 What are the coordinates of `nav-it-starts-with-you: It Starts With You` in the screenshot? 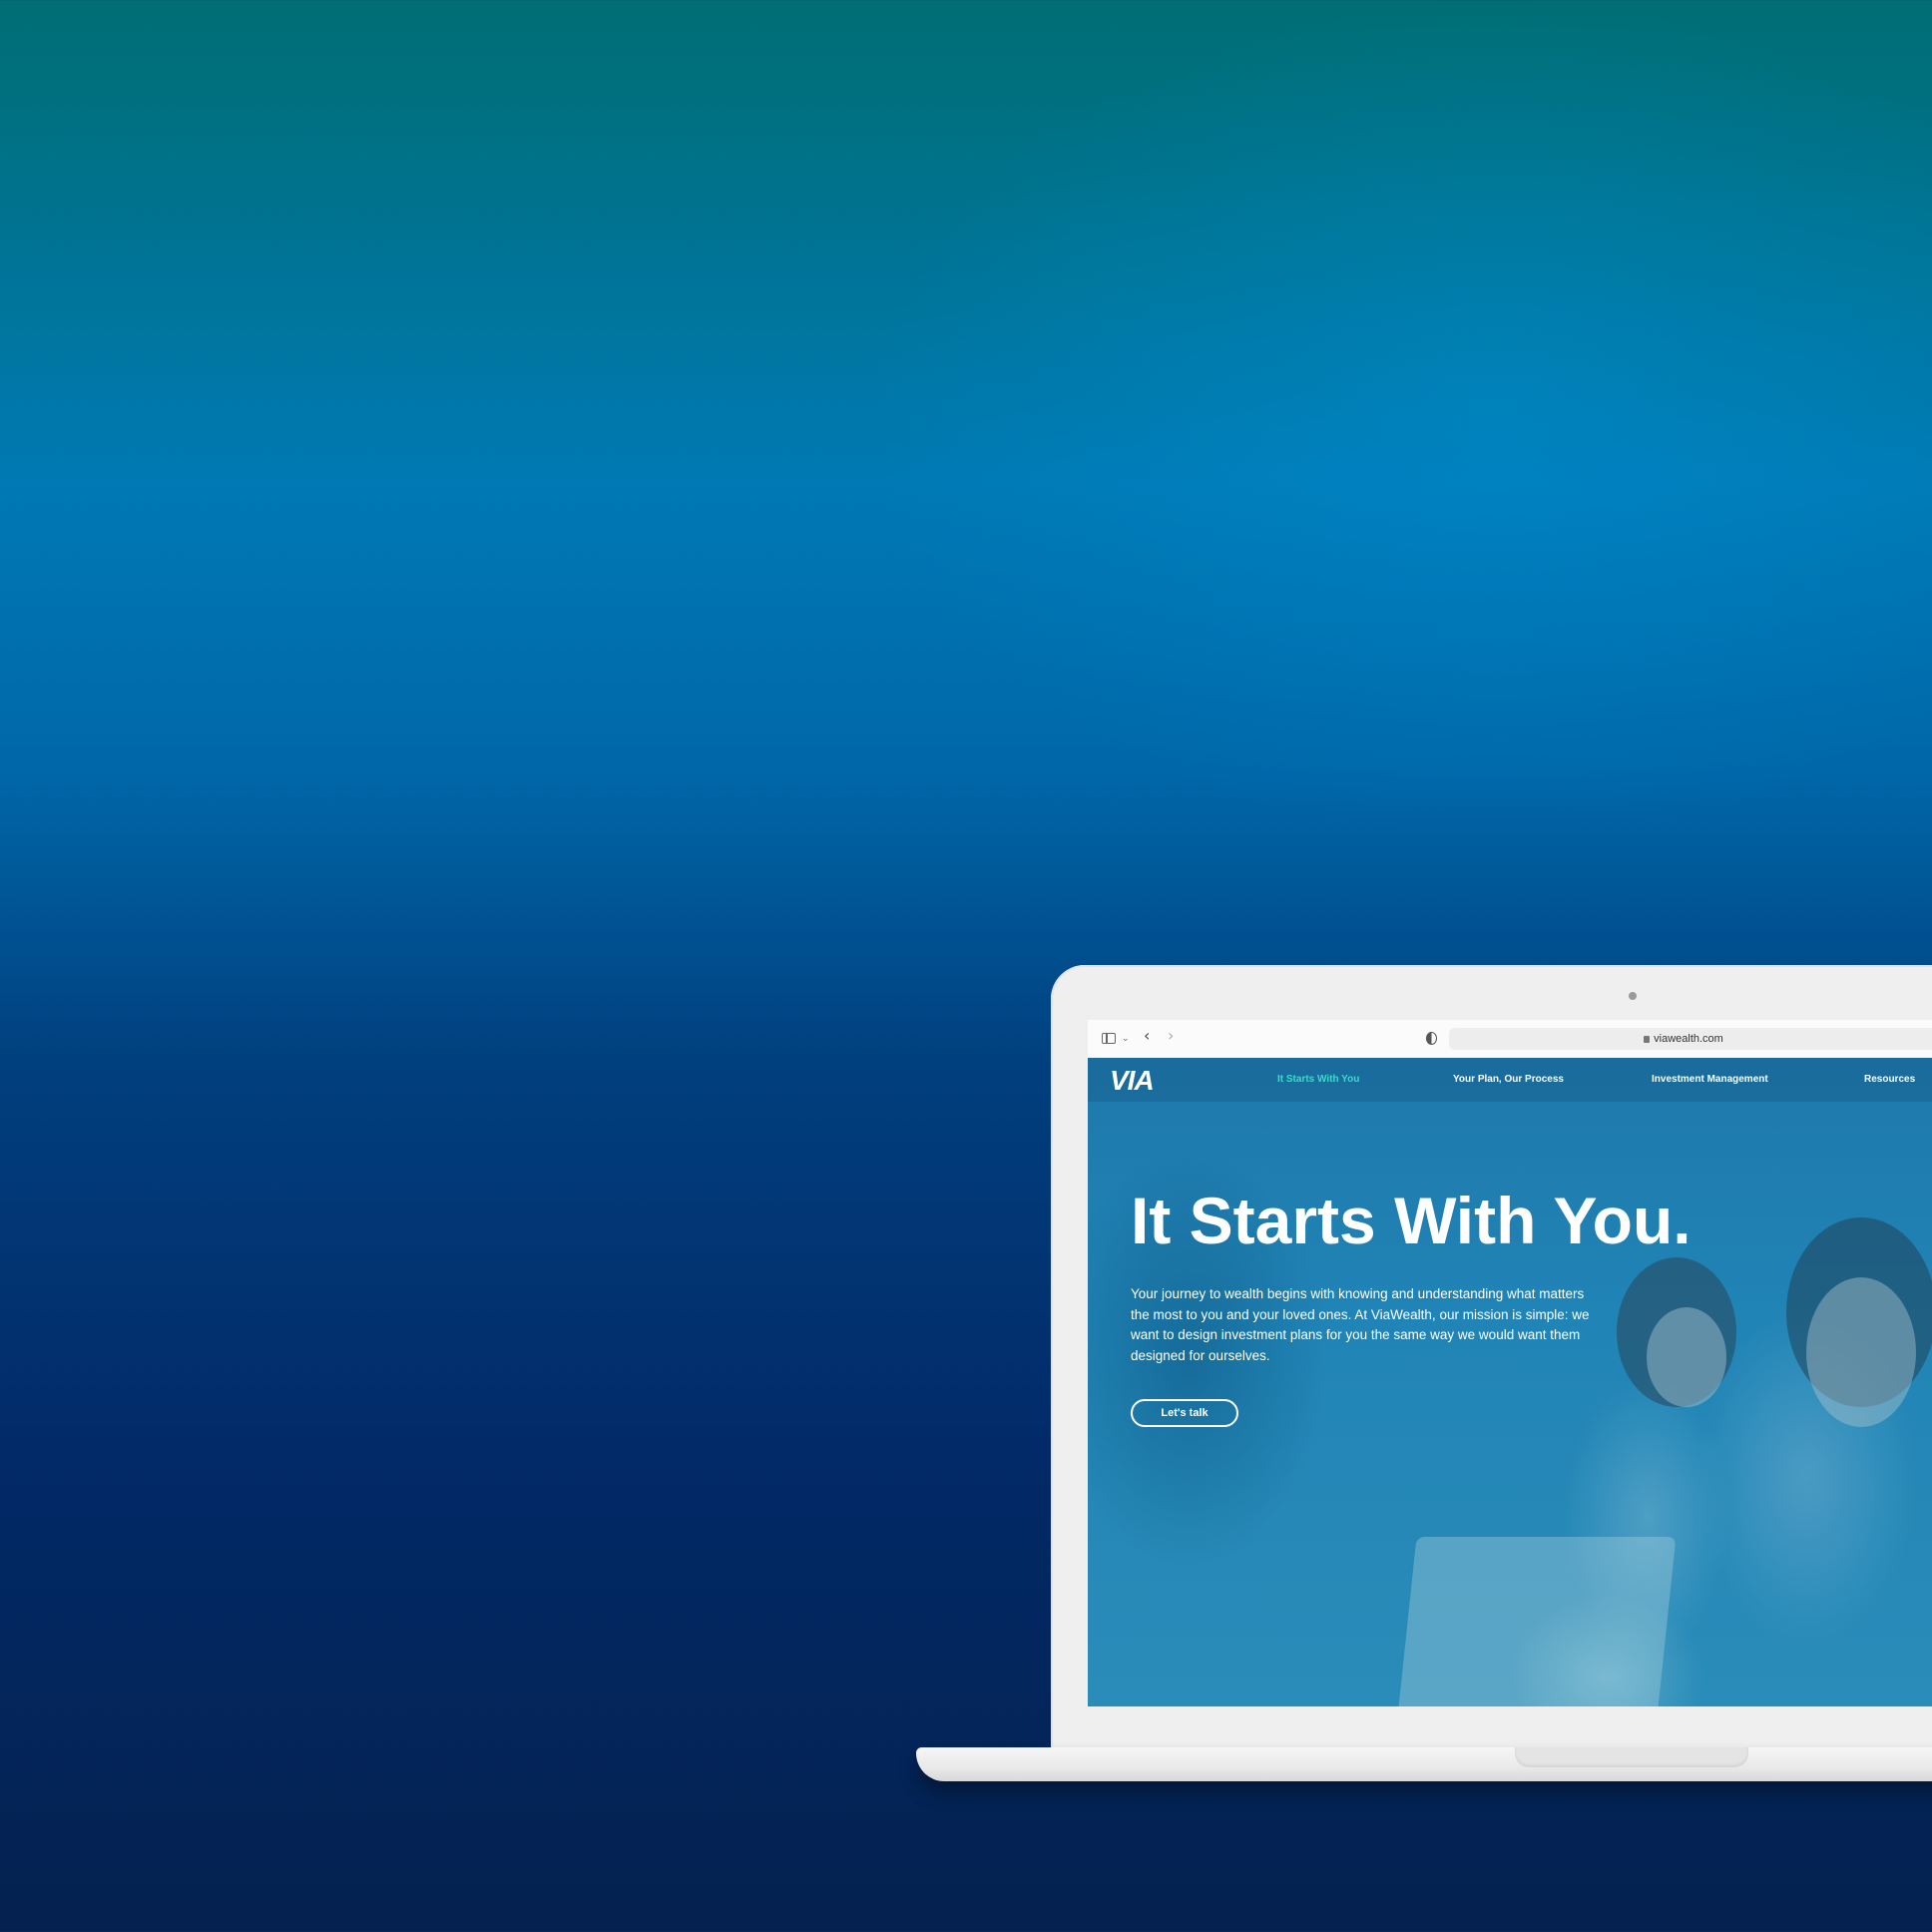 It's located at (1318, 1079).